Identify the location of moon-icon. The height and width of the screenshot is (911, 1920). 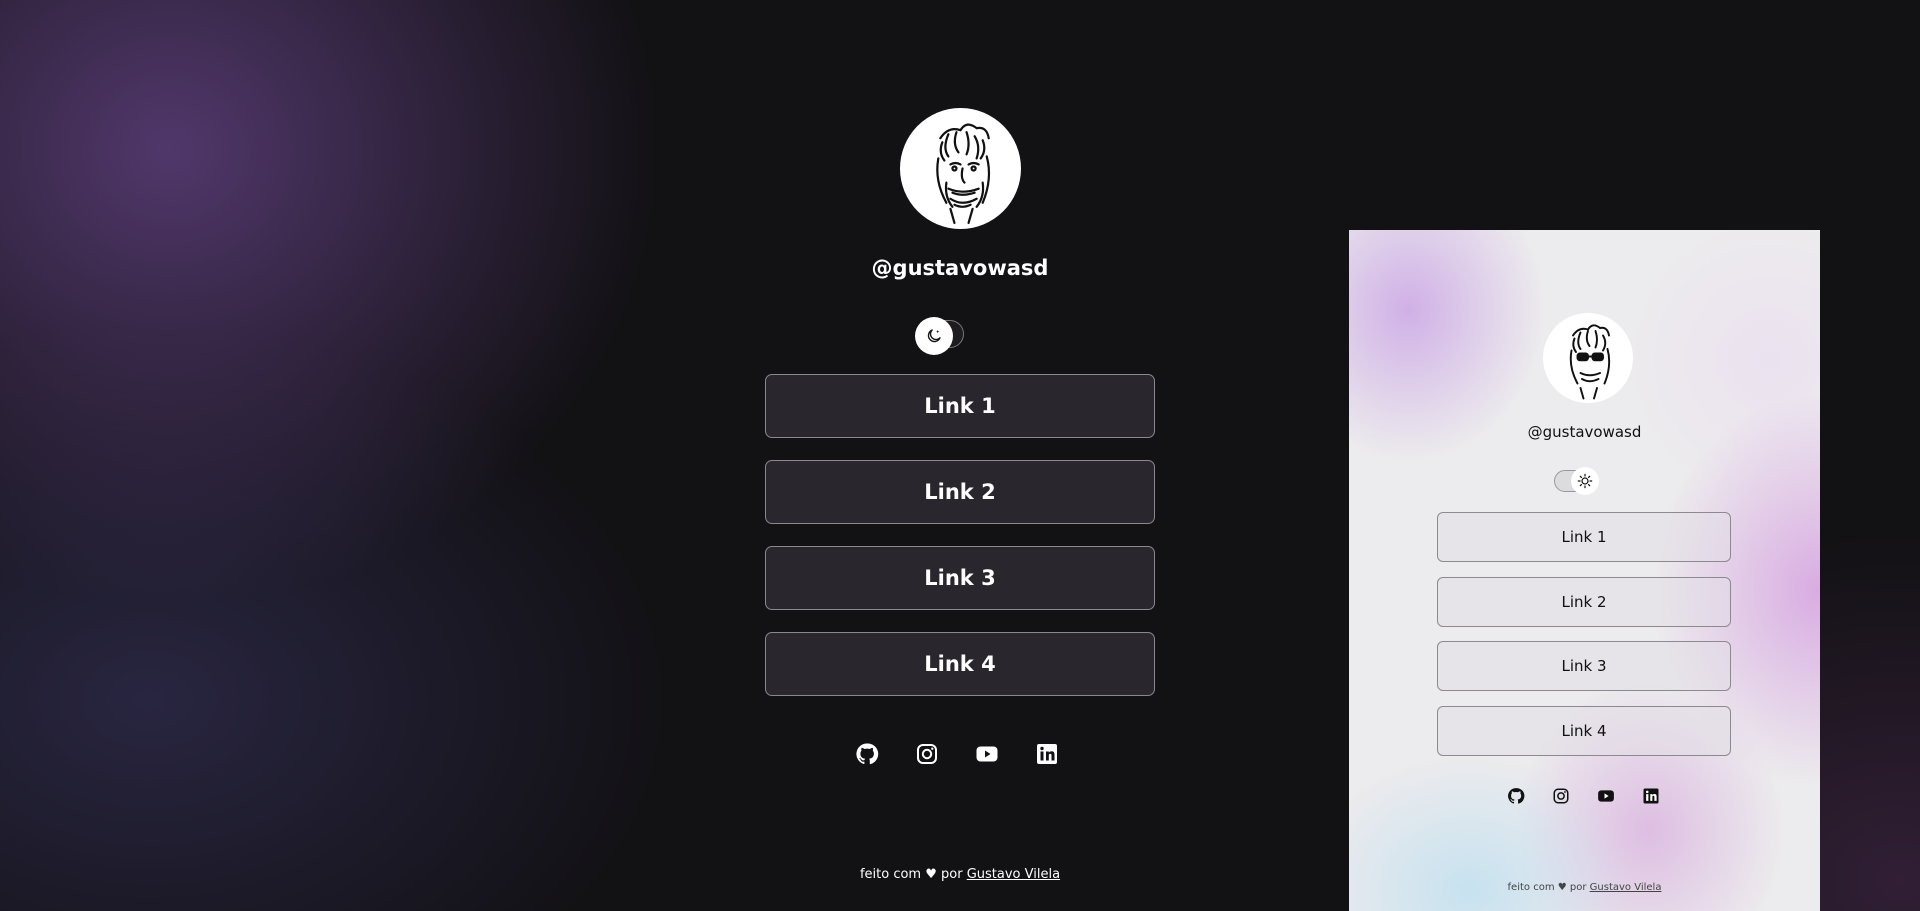
(934, 336).